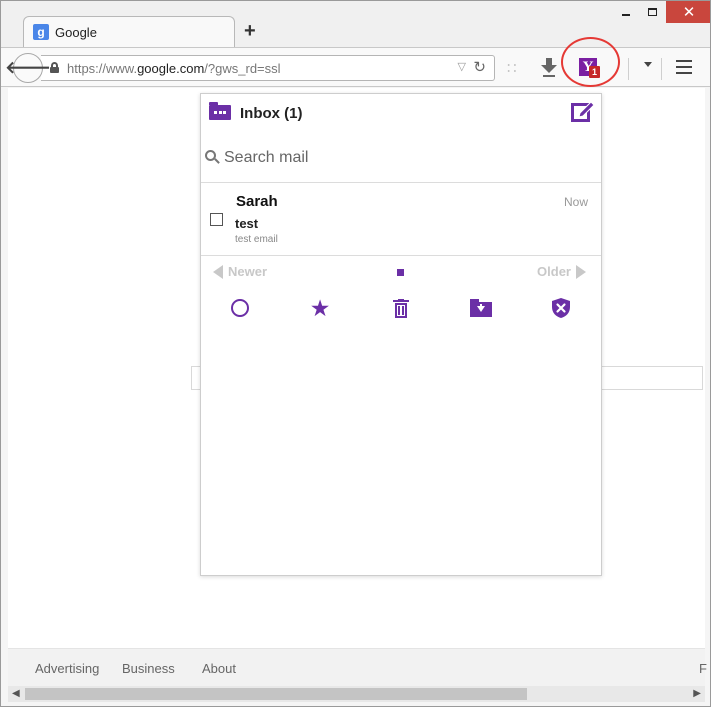  I want to click on star-icon: ★, so click(320, 307).